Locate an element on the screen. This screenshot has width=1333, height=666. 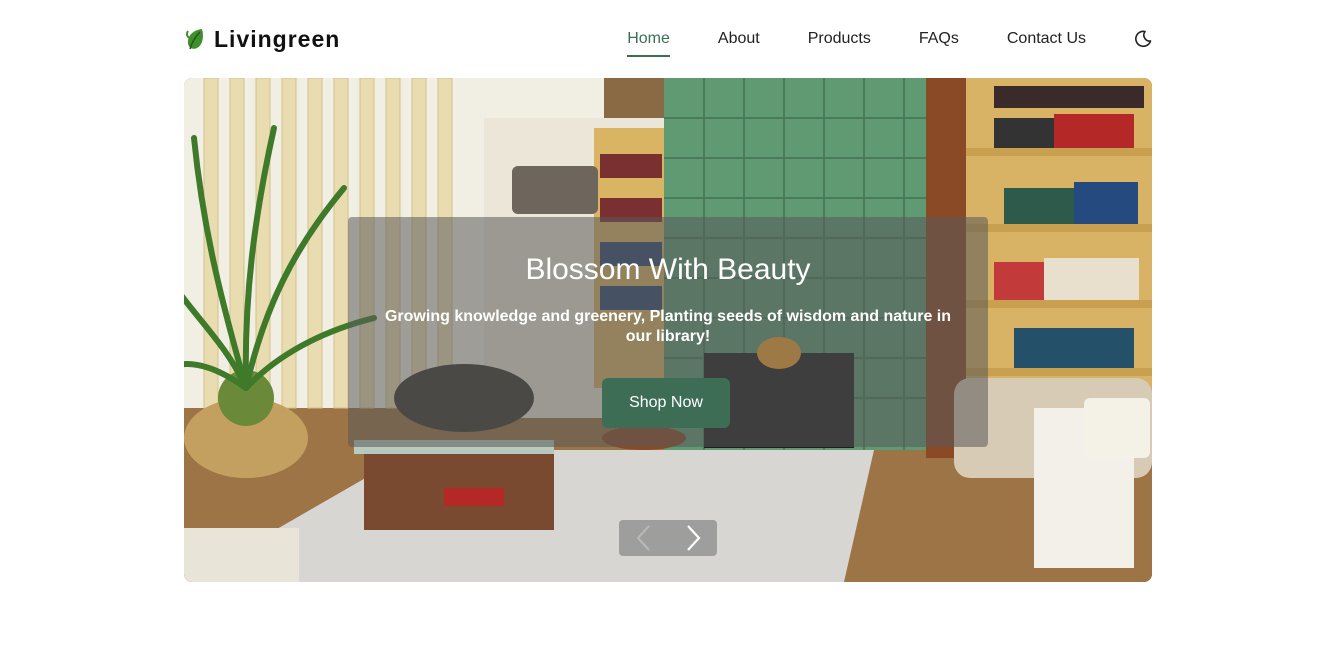
hero-title: Blossom With Beauty is located at coordinates (668, 269).